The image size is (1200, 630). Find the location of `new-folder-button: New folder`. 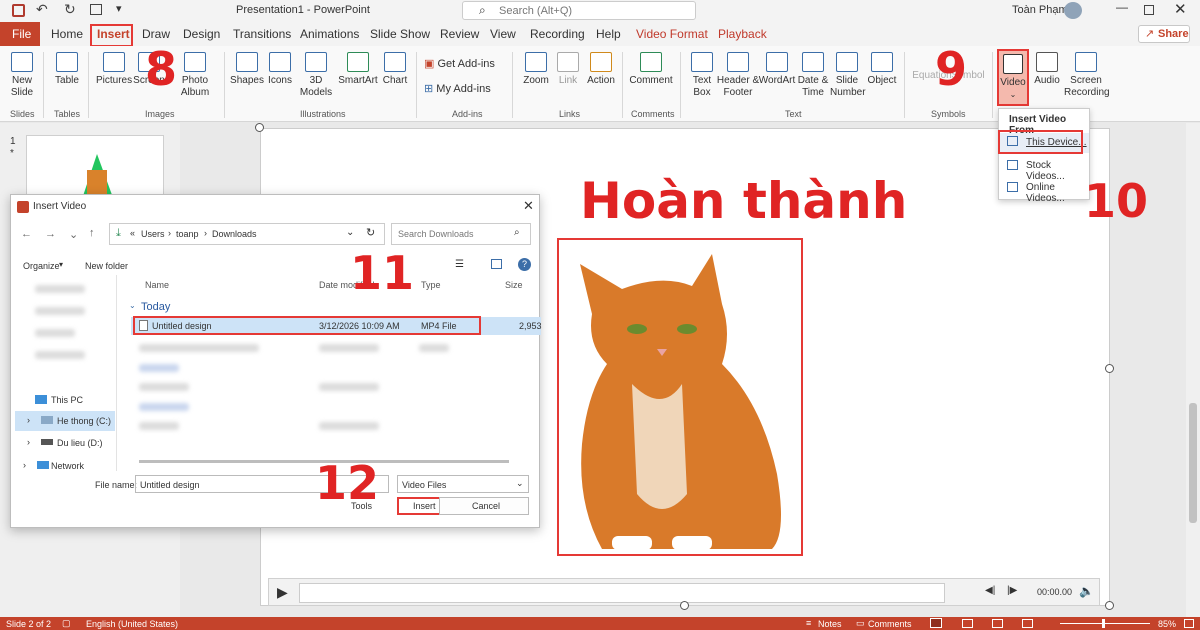

new-folder-button: New folder is located at coordinates (106, 266).